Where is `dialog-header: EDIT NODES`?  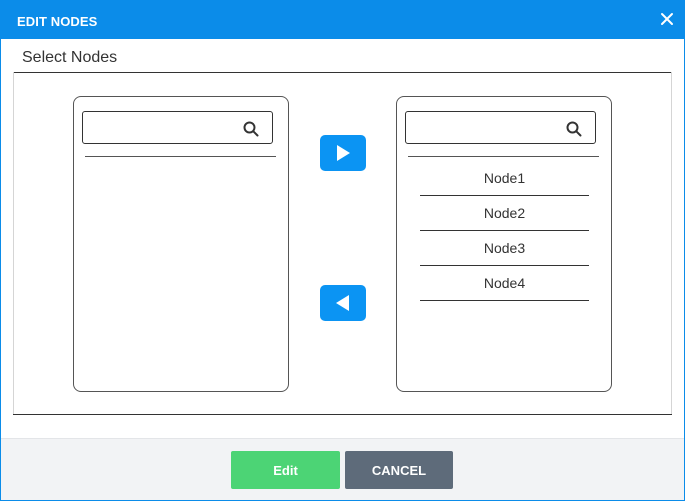 dialog-header: EDIT NODES is located at coordinates (342, 20).